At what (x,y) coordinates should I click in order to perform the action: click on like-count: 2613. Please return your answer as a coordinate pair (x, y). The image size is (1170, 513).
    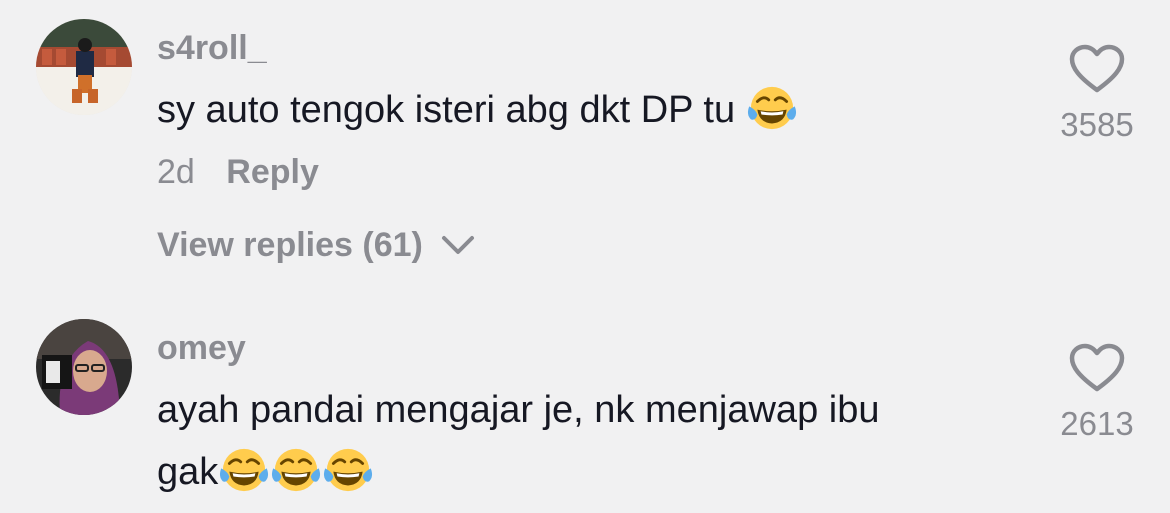
    Looking at the image, I should click on (1097, 423).